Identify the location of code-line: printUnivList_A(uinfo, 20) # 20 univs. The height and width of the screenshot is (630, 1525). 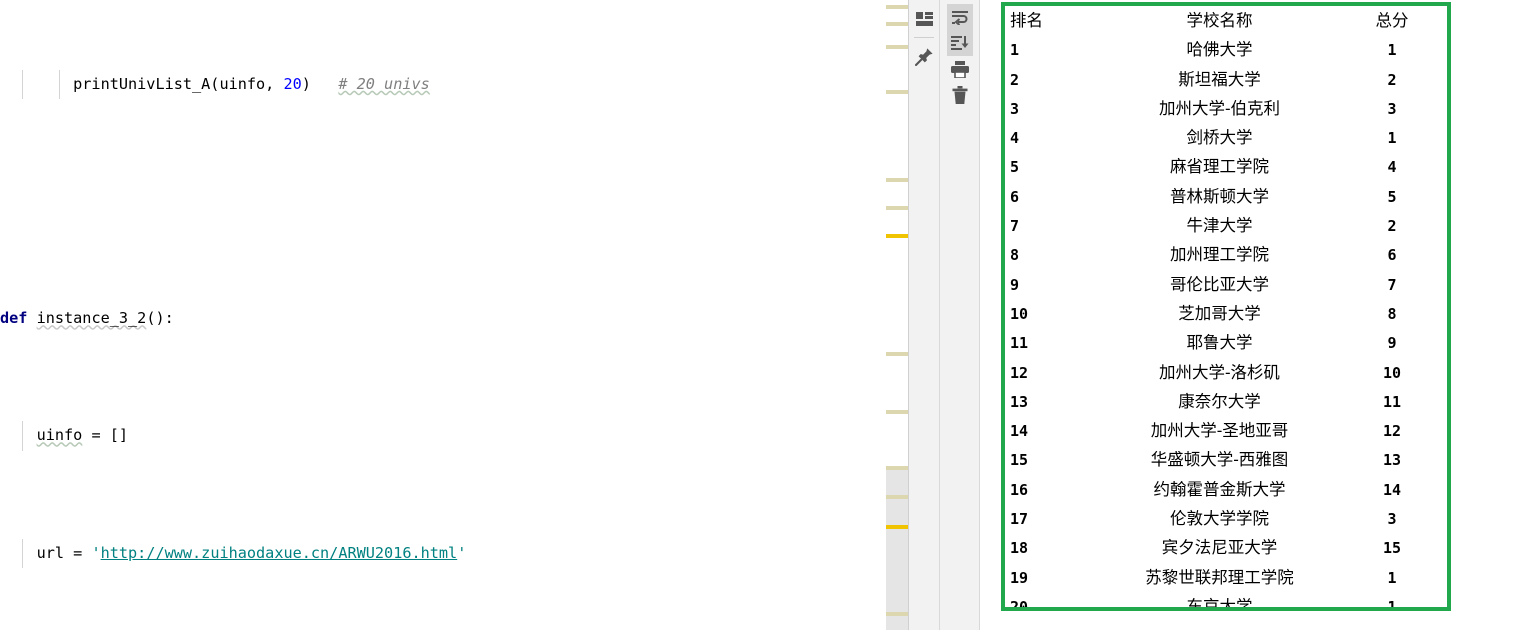
(443, 84).